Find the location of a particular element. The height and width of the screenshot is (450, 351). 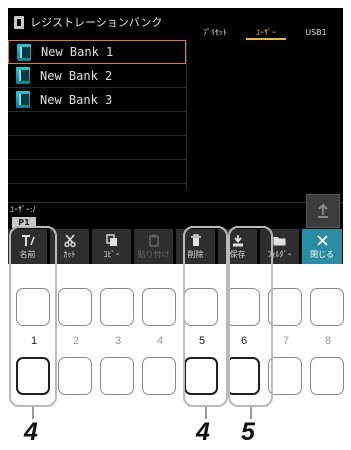

hw-column-3: 3 is located at coordinates (118, 340).